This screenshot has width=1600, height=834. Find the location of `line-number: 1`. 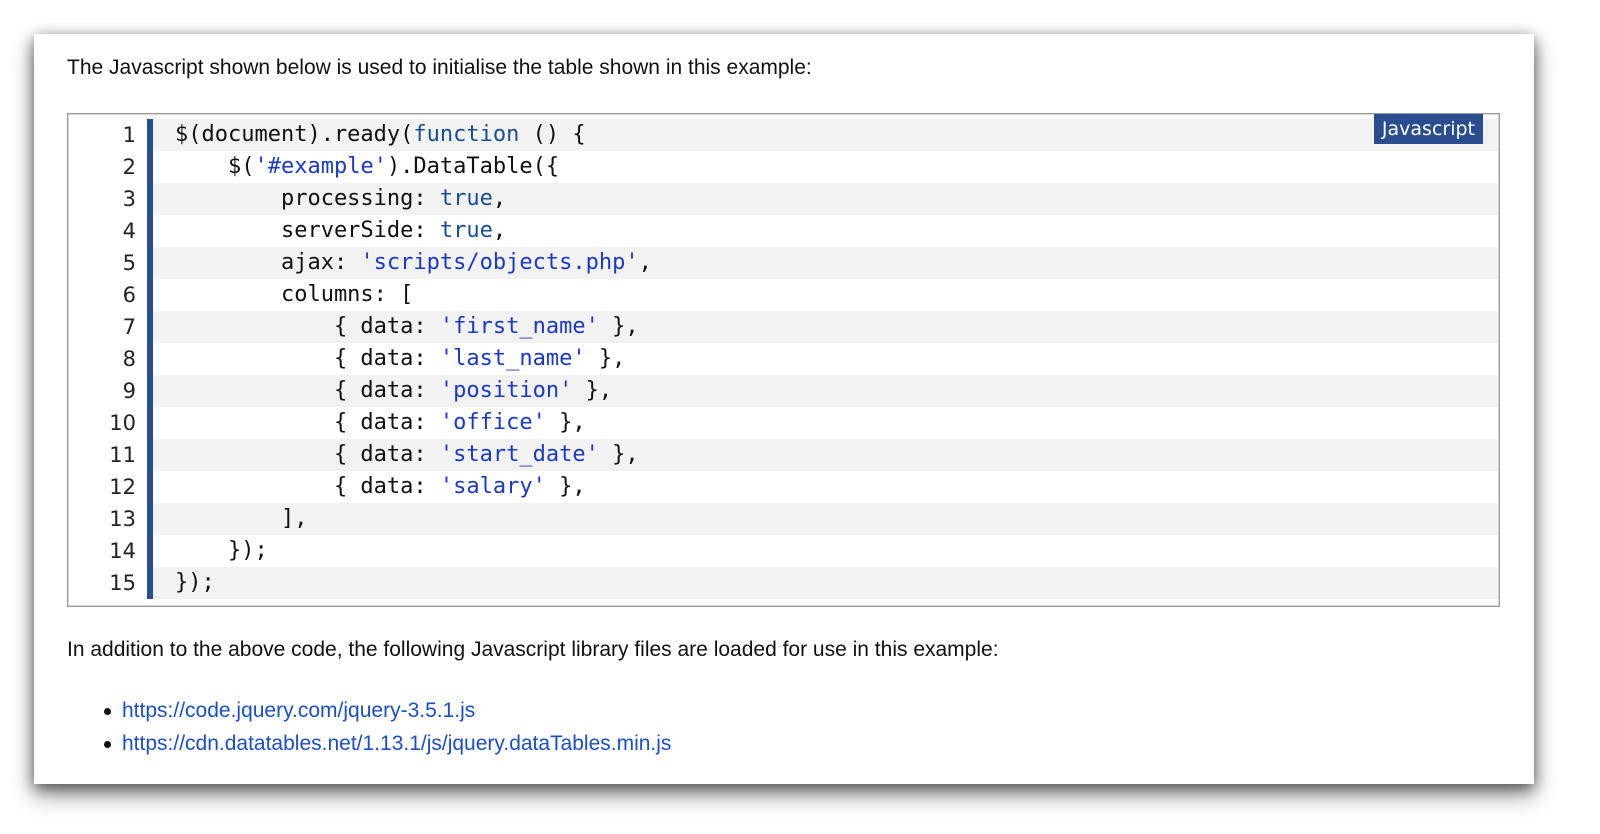

line-number: 1 is located at coordinates (129, 135).